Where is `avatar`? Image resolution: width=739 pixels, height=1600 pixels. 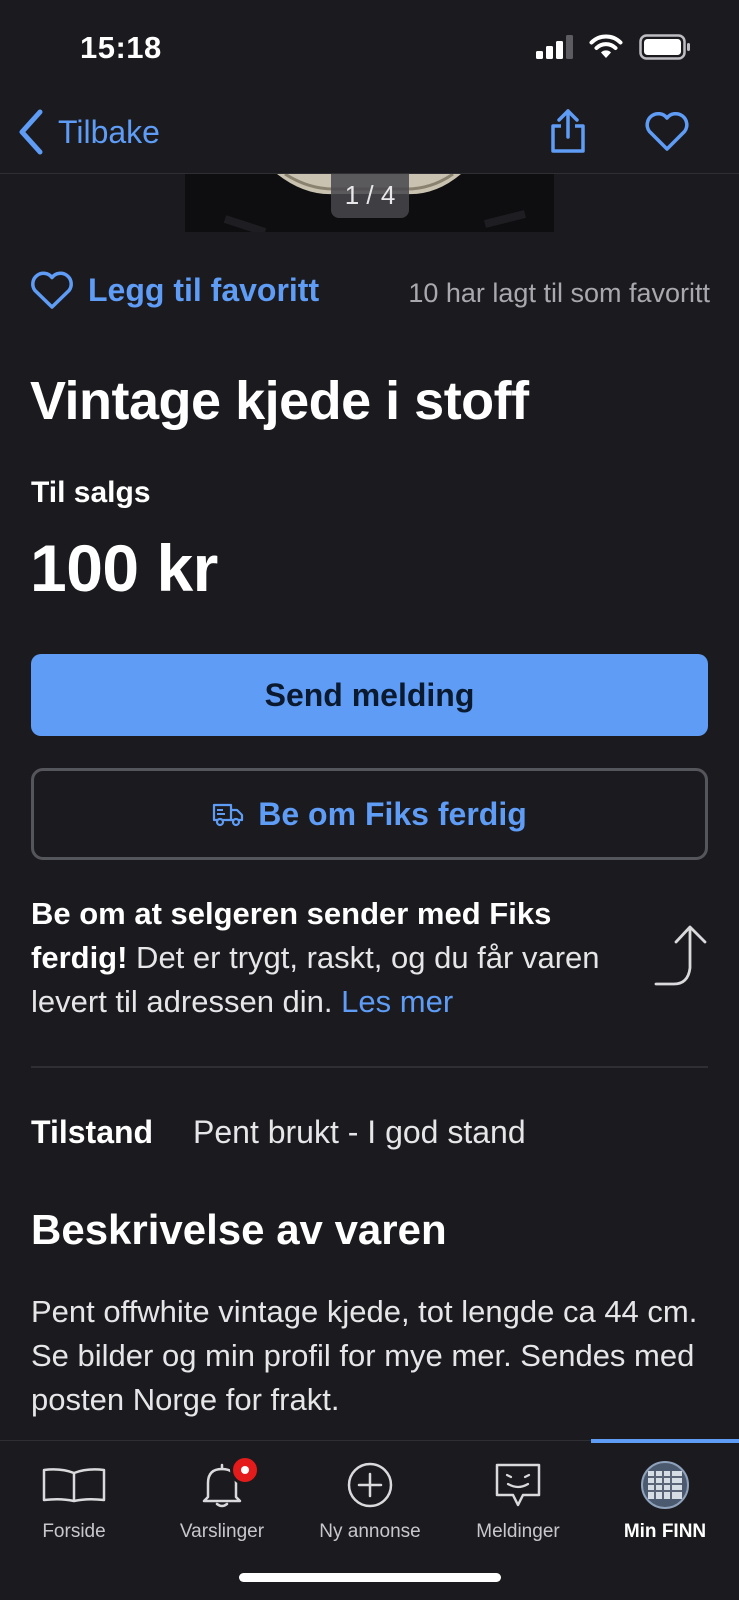
avatar is located at coordinates (665, 1485).